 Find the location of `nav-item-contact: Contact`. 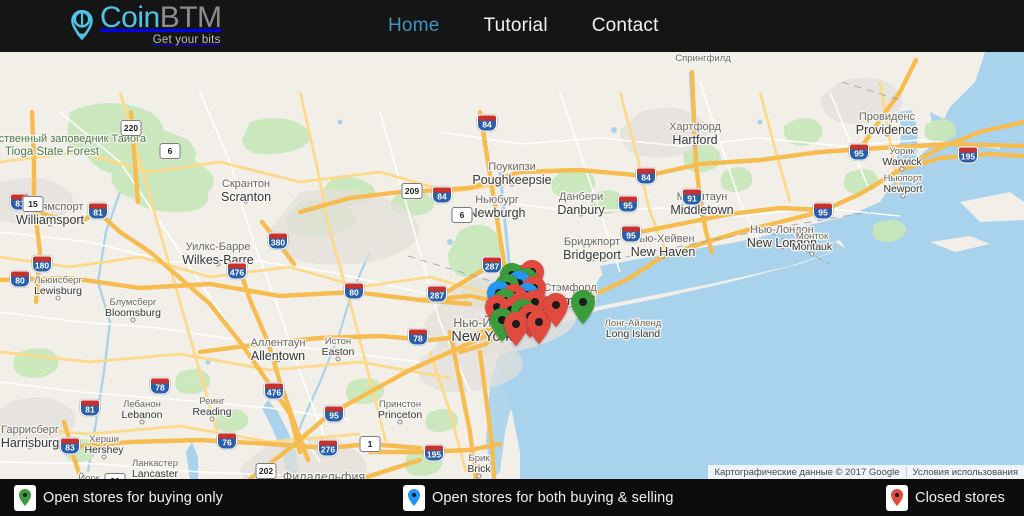

nav-item-contact: Contact is located at coordinates (625, 26).